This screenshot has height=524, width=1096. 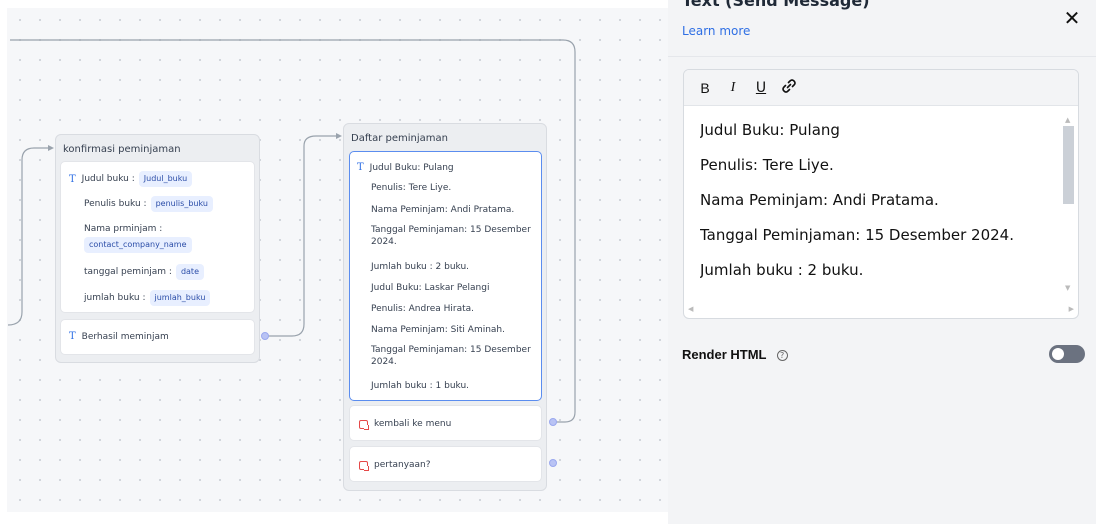 I want to click on scroll-right-icon: ▶, so click(x=1071, y=309).